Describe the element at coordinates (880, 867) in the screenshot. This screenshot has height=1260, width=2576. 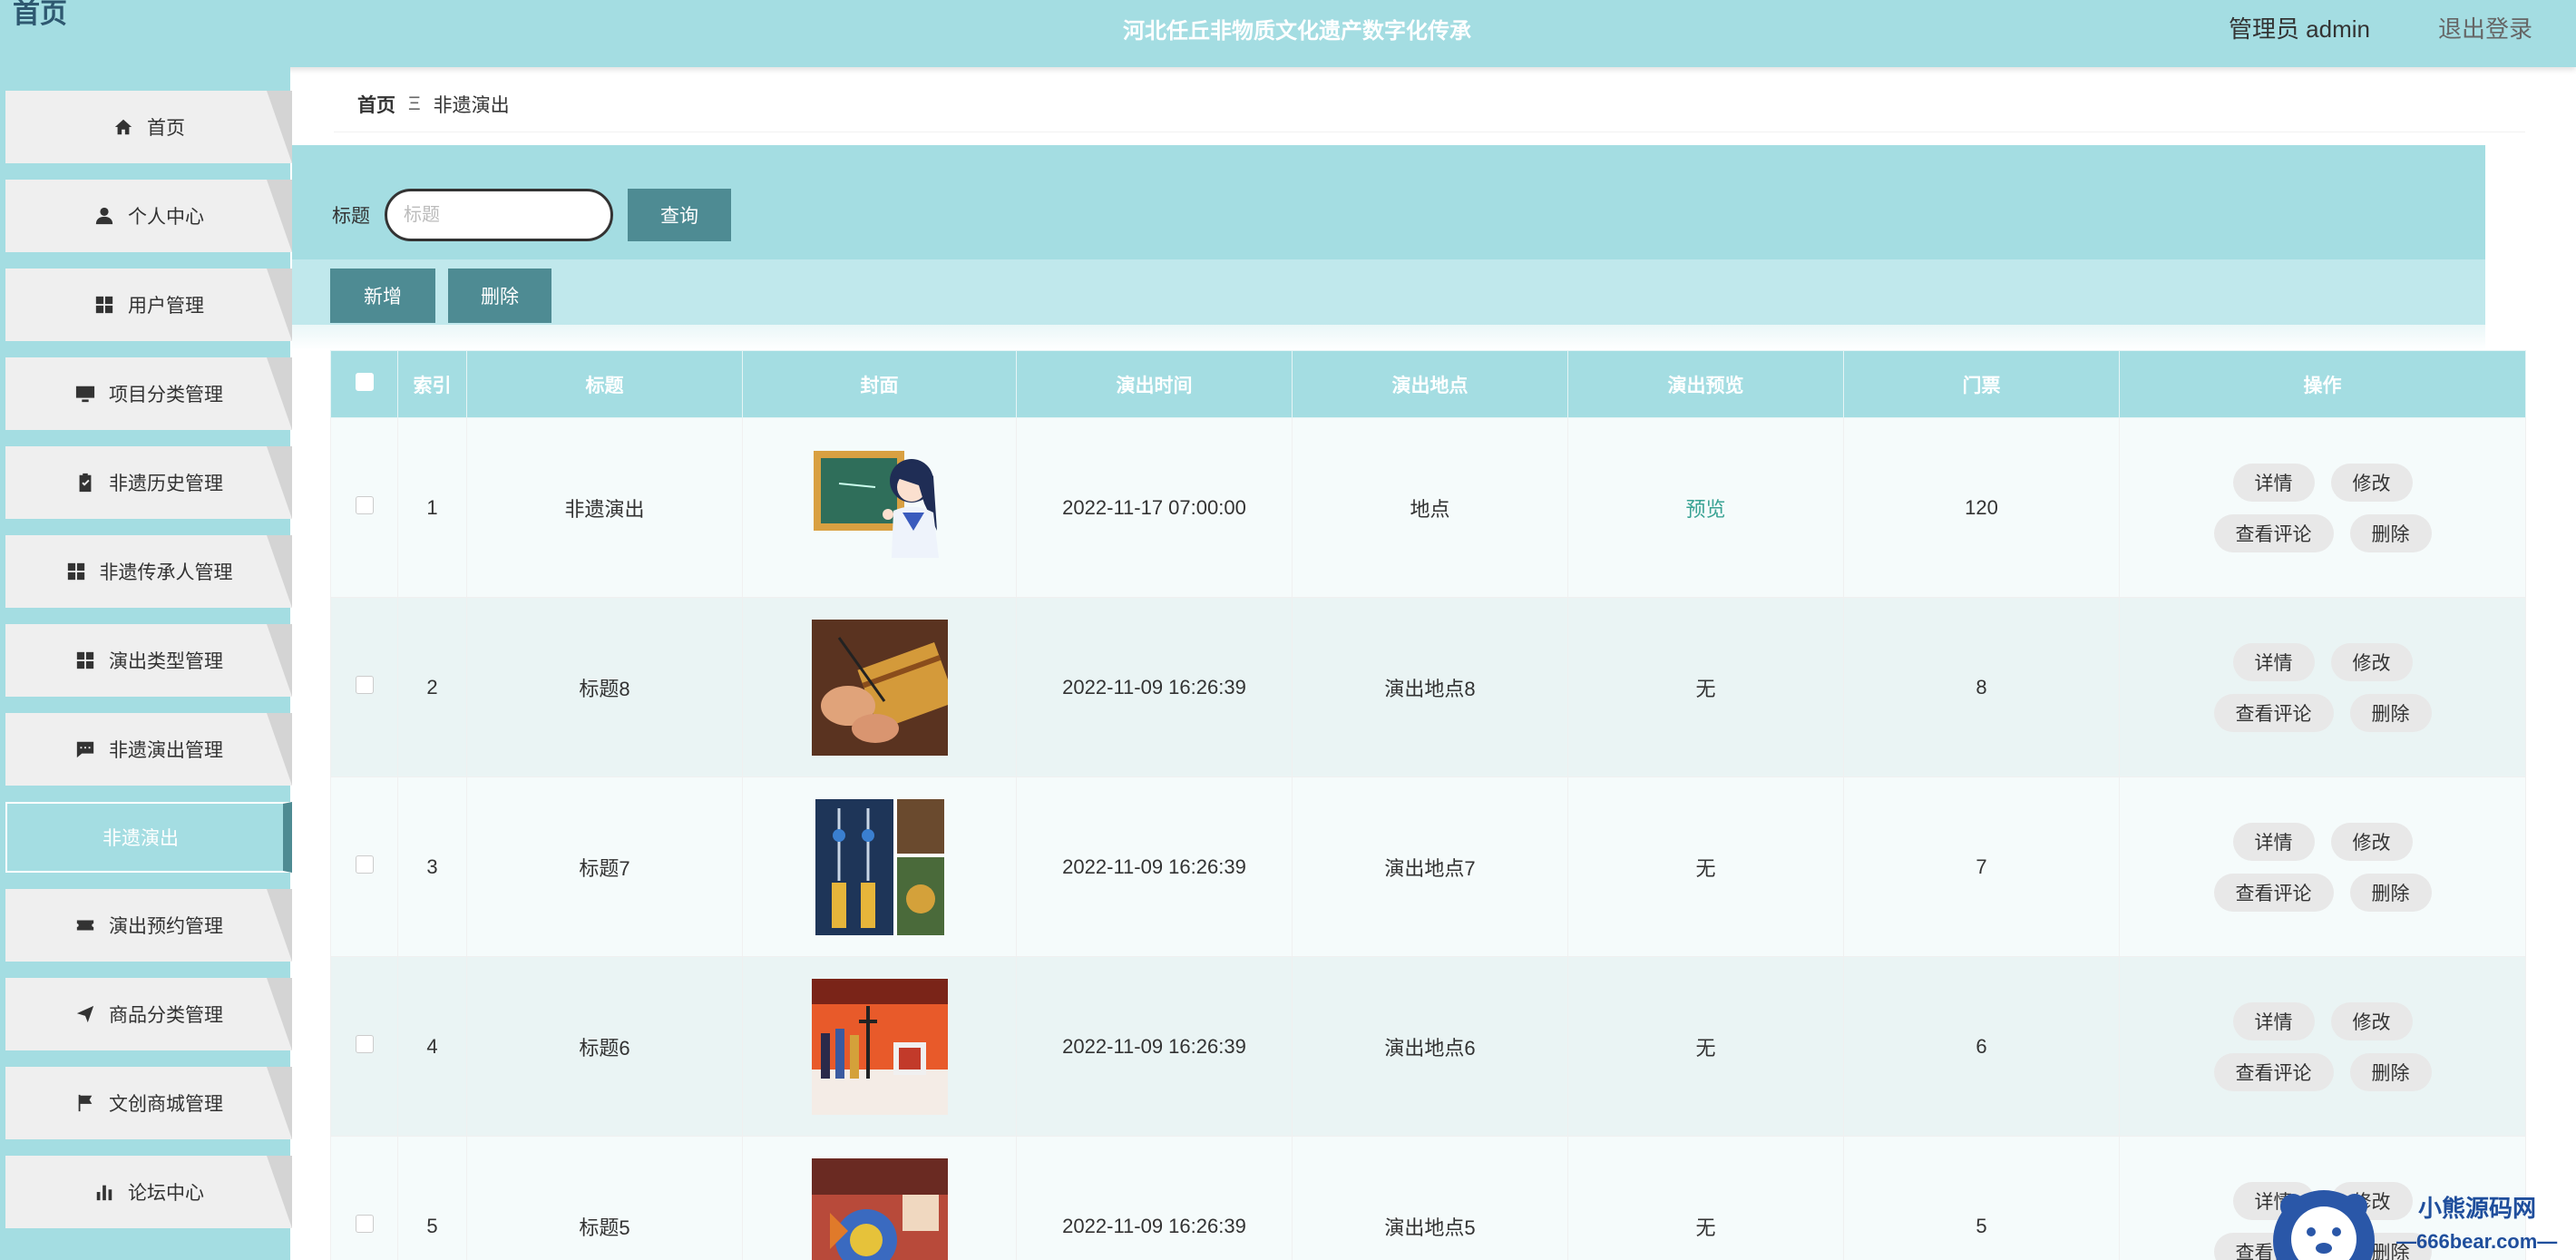
I see `cover-image-tassels` at that location.